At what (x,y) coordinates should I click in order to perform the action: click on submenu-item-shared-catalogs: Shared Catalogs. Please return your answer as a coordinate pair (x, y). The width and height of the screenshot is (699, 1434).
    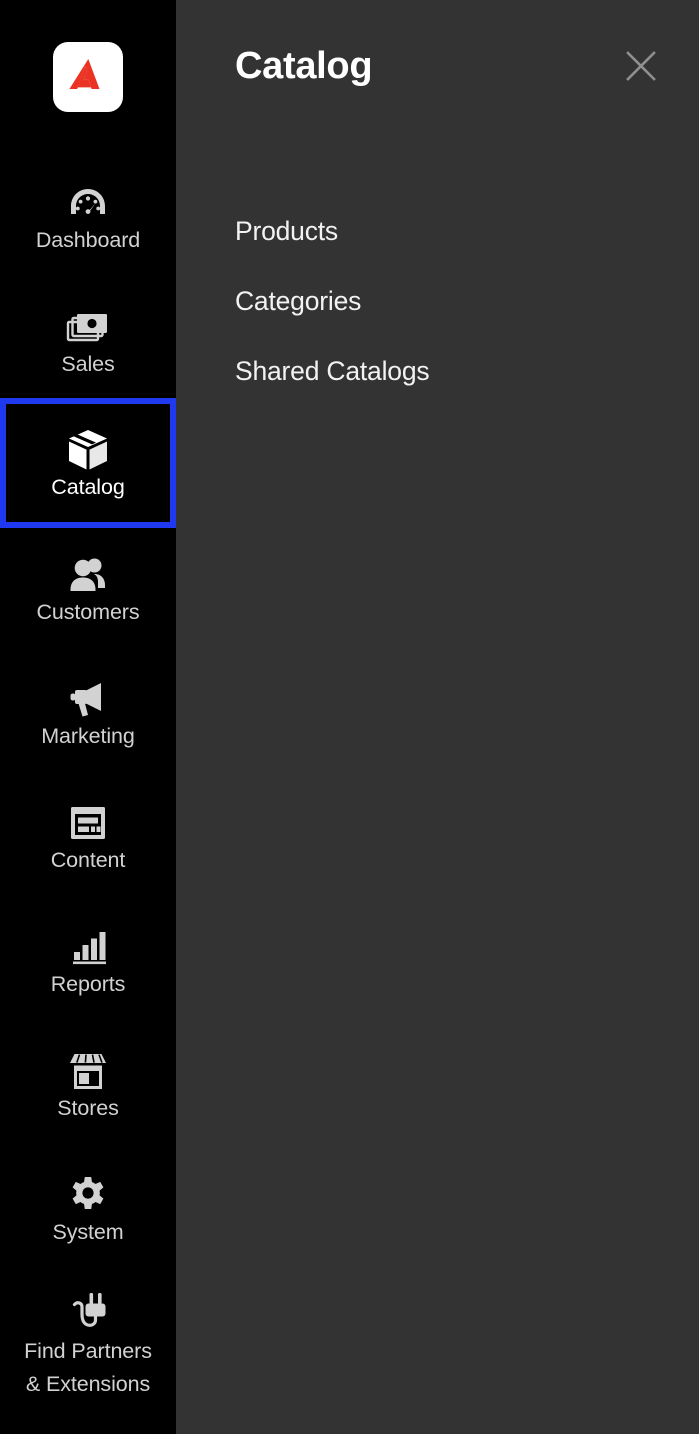
    Looking at the image, I should click on (437, 371).